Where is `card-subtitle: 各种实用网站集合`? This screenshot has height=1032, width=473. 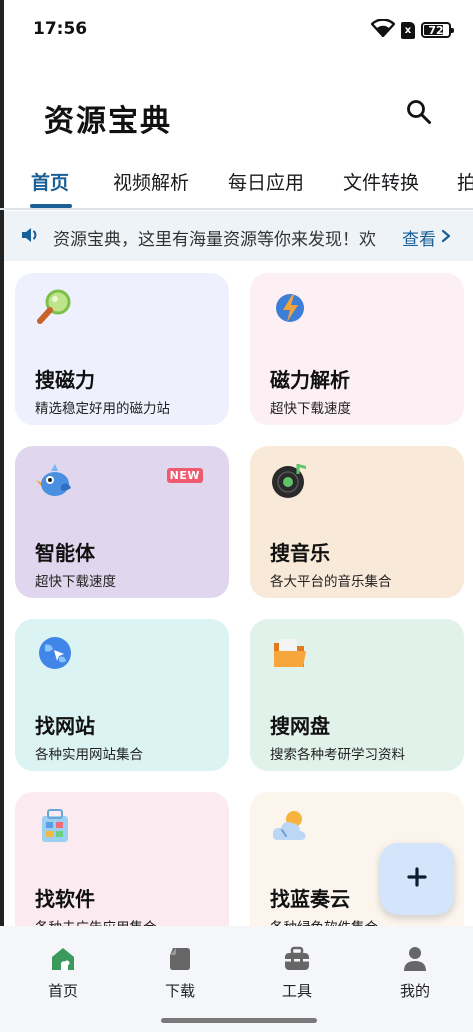 card-subtitle: 各种实用网站集合 is located at coordinates (89, 755).